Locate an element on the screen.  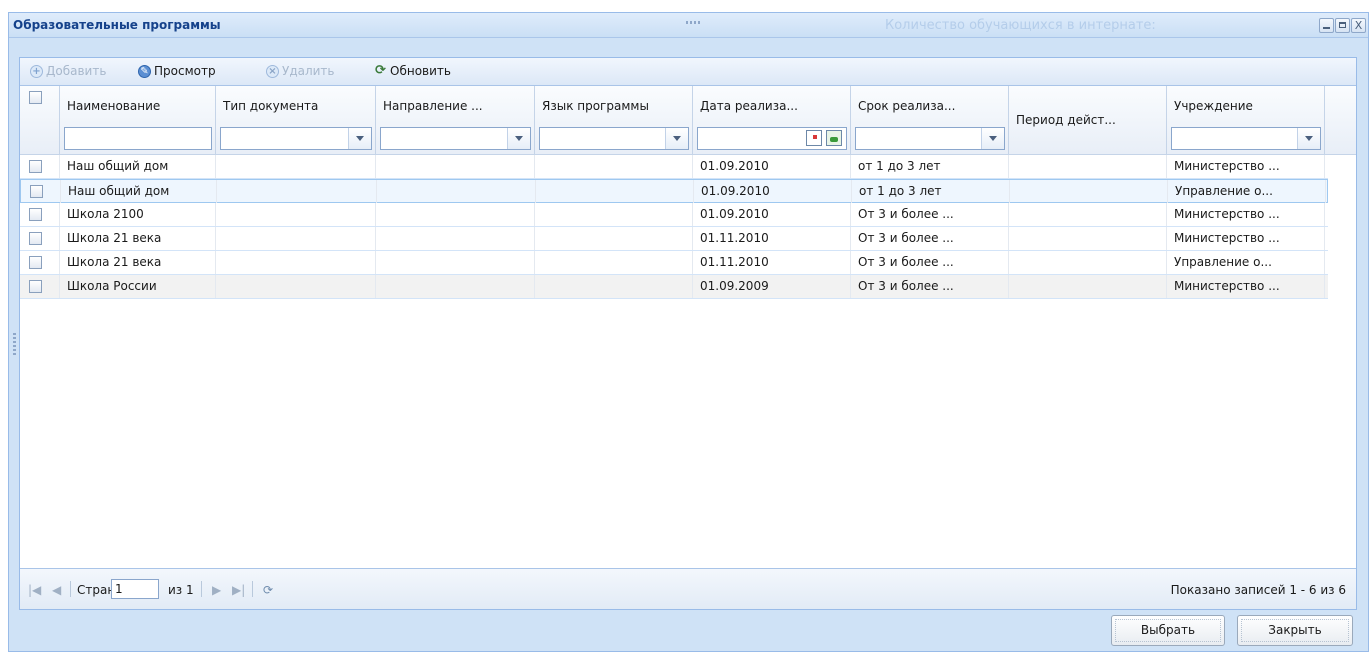
column-name: Наименование is located at coordinates (138, 120).